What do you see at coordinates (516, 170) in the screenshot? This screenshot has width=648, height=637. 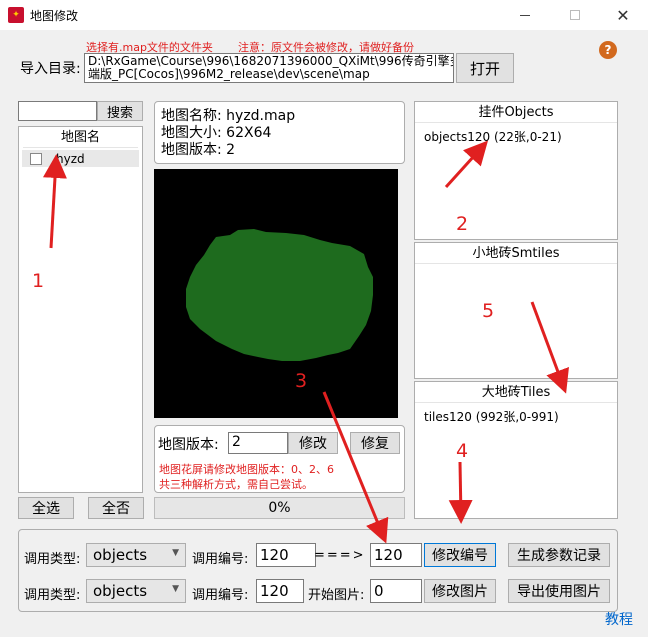 I see `objects-panel: 挂件Objects objects120 (22张,0-21)` at bounding box center [516, 170].